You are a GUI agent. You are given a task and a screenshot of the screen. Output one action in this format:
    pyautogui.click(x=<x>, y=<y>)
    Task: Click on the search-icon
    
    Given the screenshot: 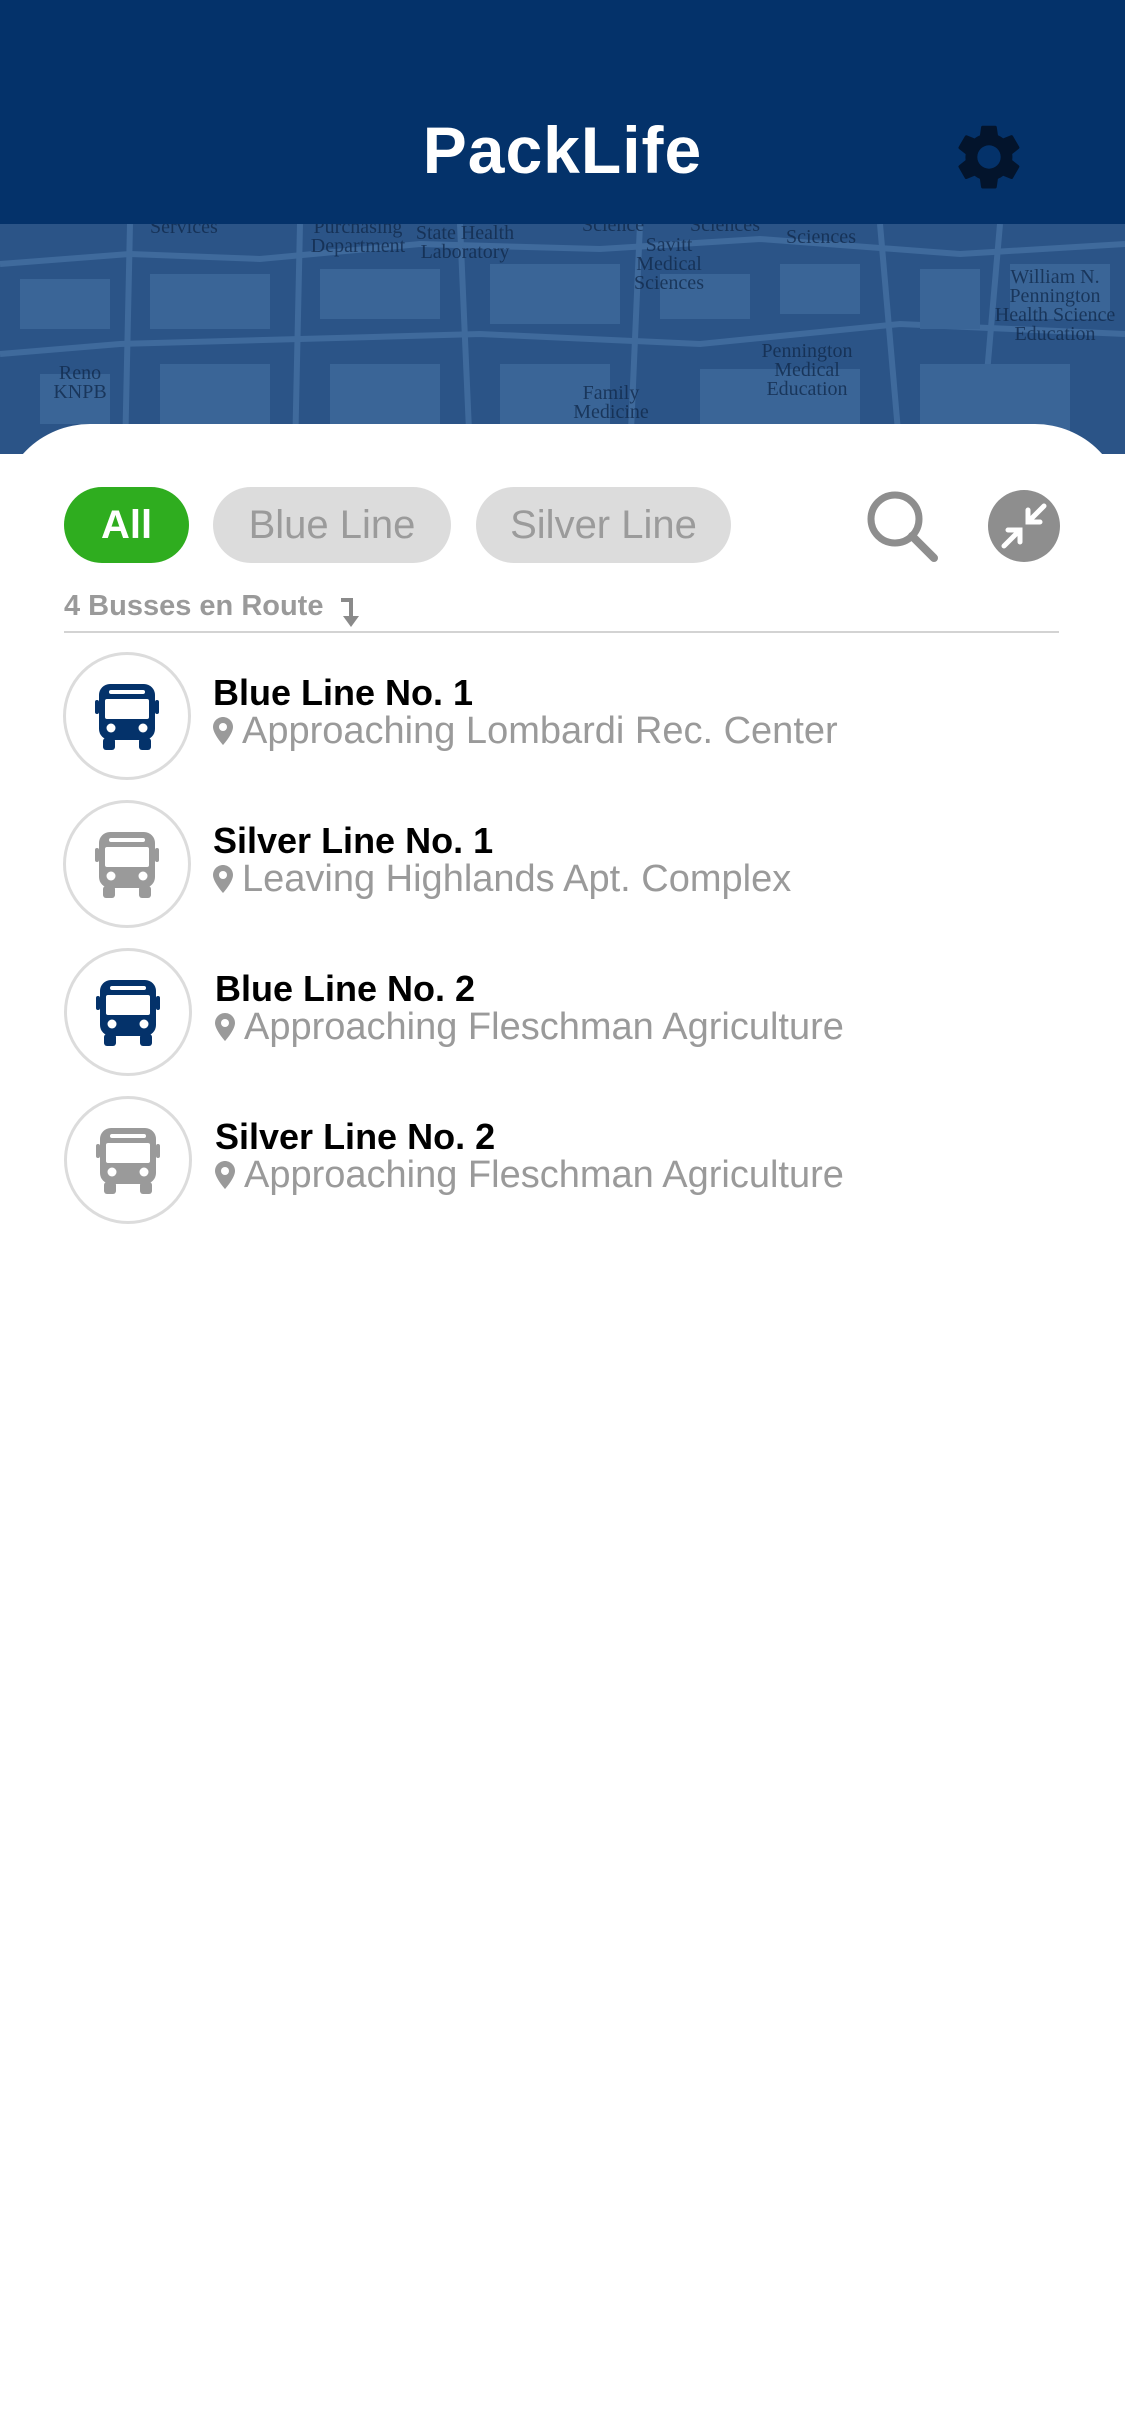 What is the action you would take?
    pyautogui.click(x=902, y=526)
    